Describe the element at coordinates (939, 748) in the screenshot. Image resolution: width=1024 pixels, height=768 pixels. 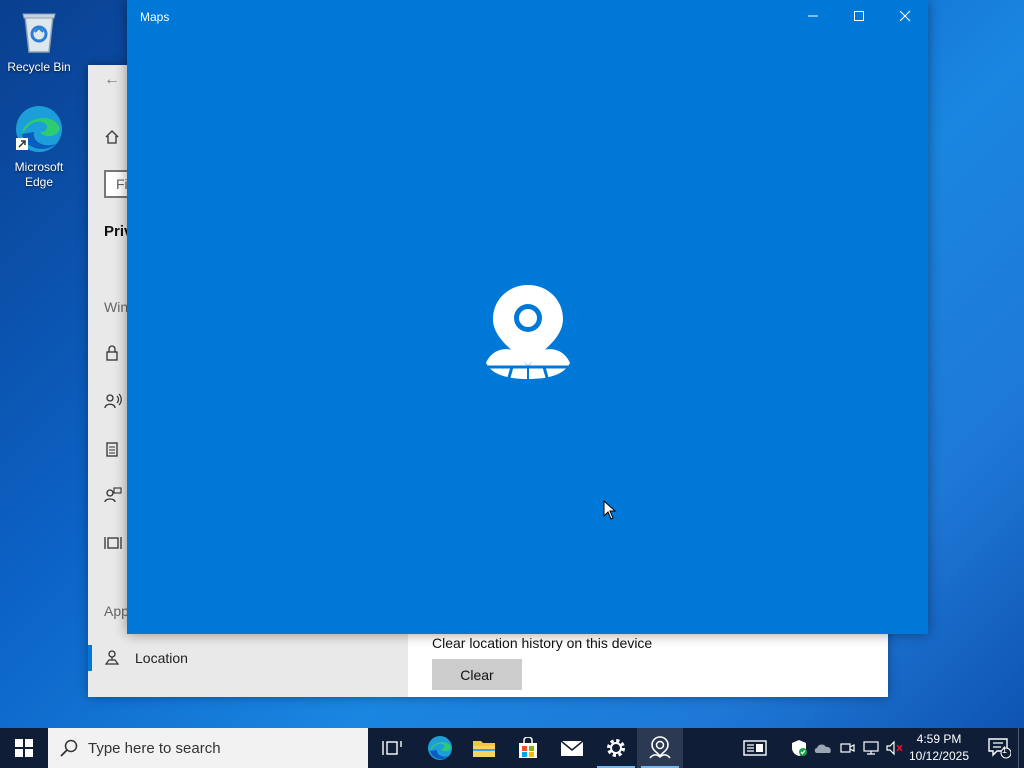
I see `taskbar-clock: 4:59 PM 10/12/2025` at that location.